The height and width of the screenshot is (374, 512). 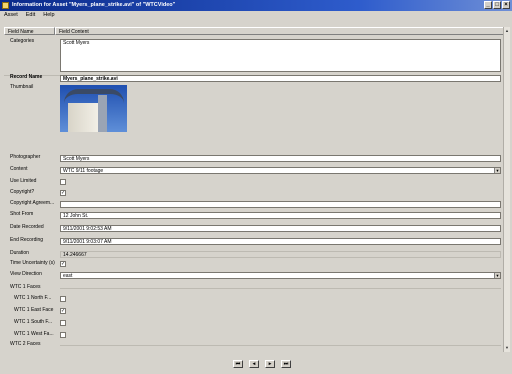 I want to click on column-header-field-content: Field Content, so click(x=282, y=31).